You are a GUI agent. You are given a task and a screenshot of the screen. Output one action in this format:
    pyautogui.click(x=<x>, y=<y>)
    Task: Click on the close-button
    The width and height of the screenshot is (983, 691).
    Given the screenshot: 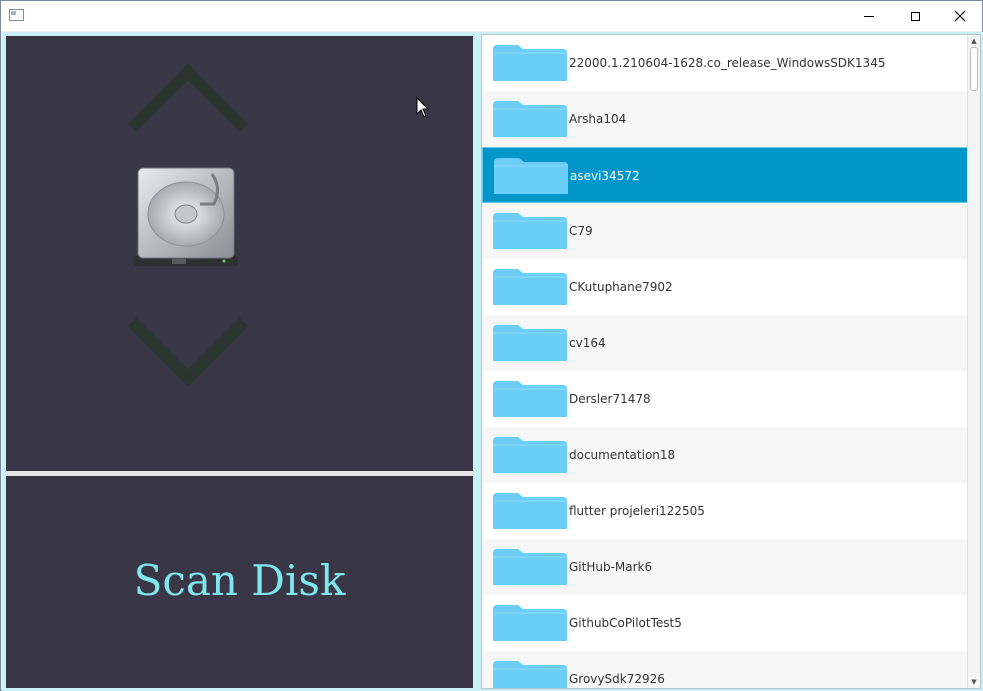 What is the action you would take?
    pyautogui.click(x=960, y=16)
    